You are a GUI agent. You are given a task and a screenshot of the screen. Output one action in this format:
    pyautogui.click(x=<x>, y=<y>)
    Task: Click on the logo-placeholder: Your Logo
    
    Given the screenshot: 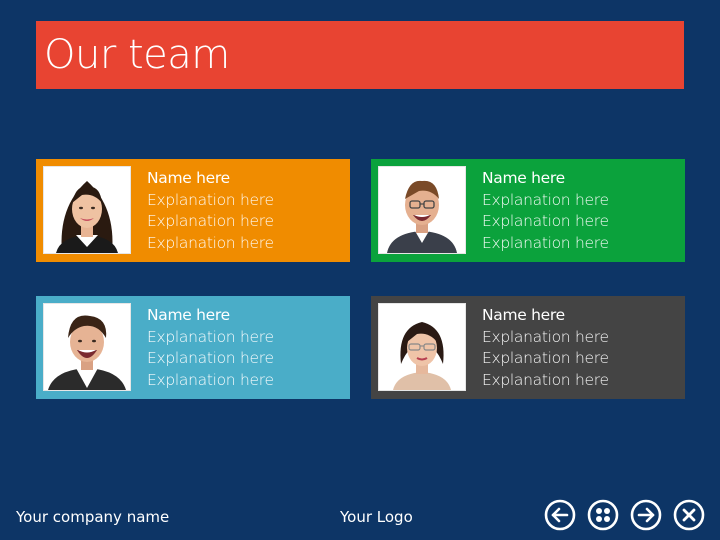 What is the action you would take?
    pyautogui.click(x=376, y=517)
    